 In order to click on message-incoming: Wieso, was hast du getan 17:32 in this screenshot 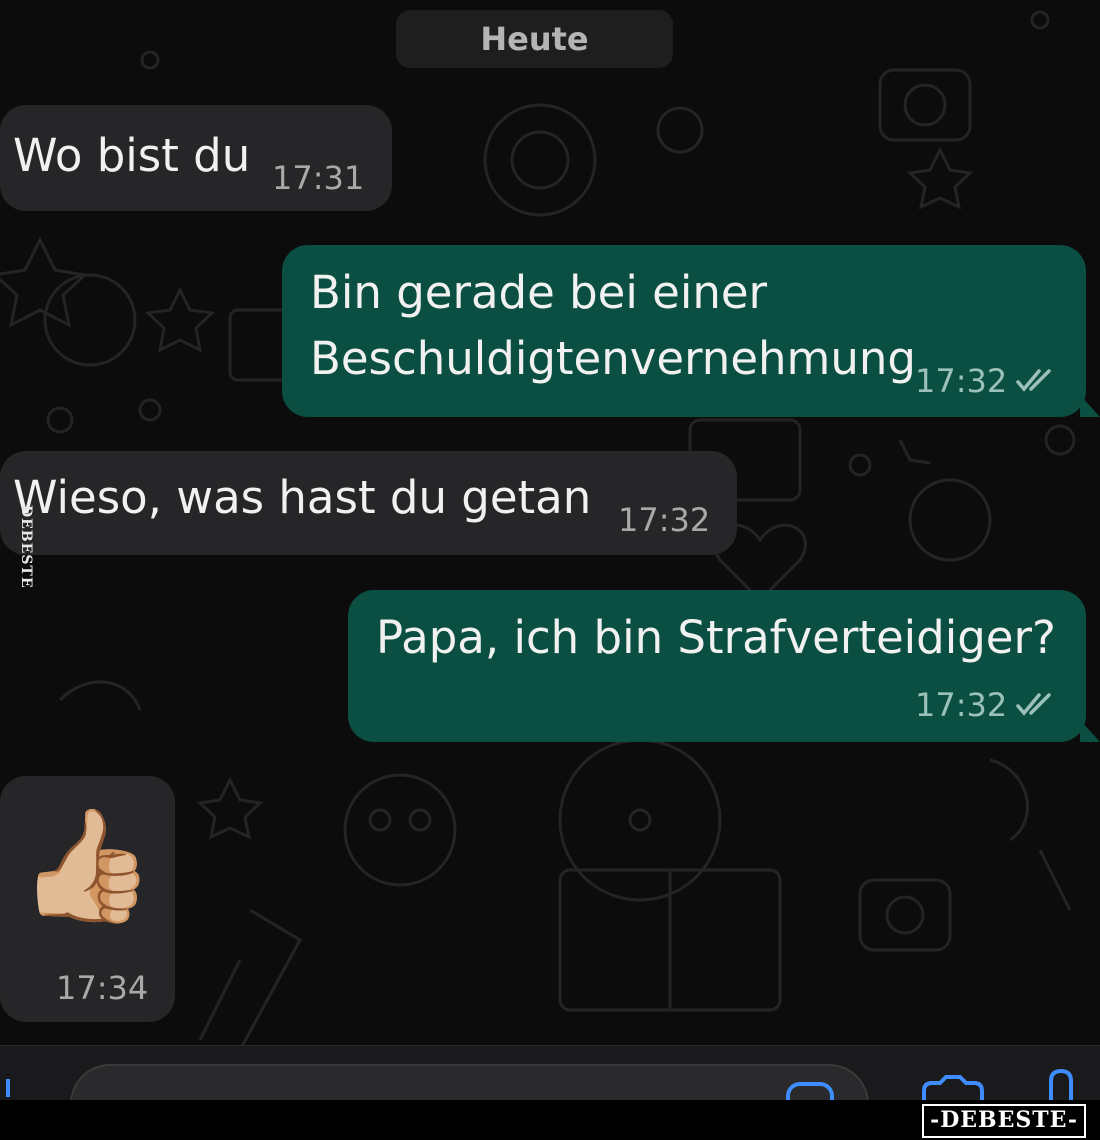, I will do `click(368, 503)`.